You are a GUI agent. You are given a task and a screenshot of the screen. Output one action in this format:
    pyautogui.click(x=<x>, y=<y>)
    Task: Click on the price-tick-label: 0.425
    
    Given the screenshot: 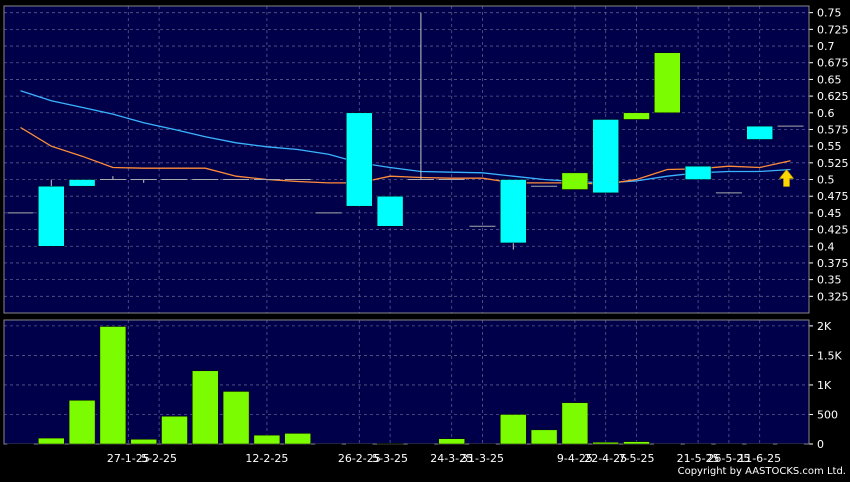 What is the action you would take?
    pyautogui.click(x=833, y=230)
    